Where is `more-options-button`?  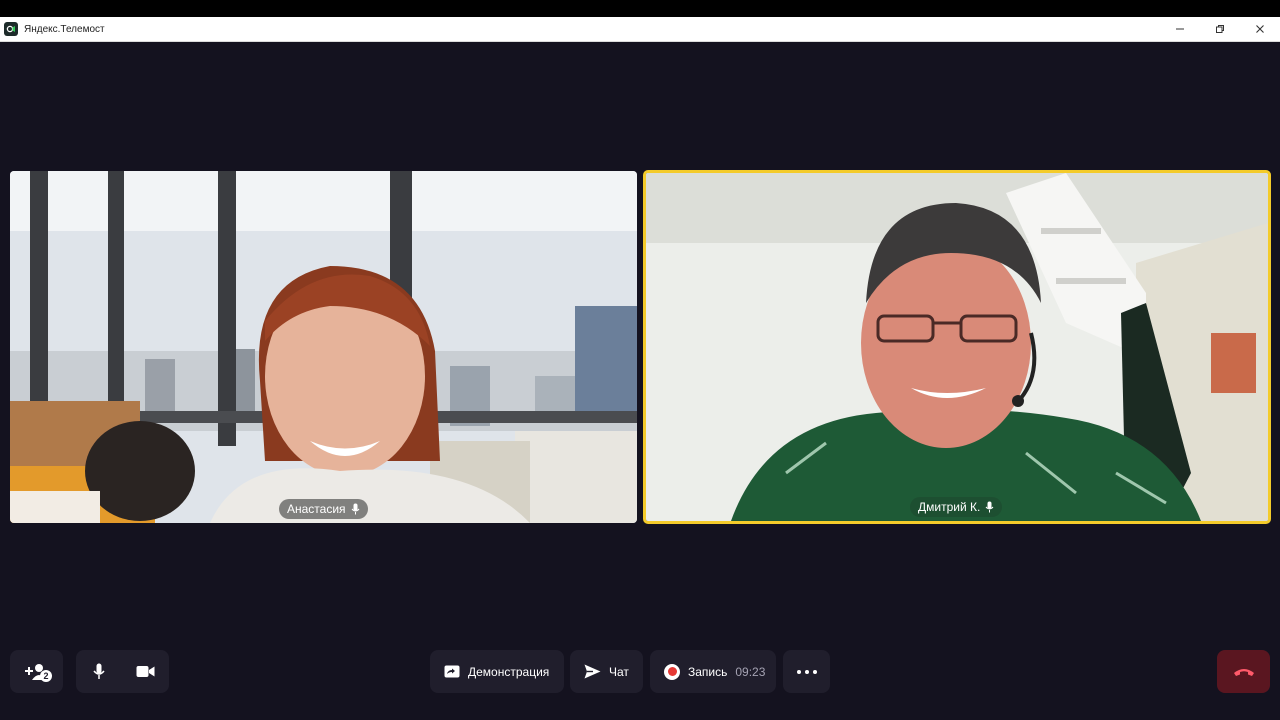 more-options-button is located at coordinates (806, 671).